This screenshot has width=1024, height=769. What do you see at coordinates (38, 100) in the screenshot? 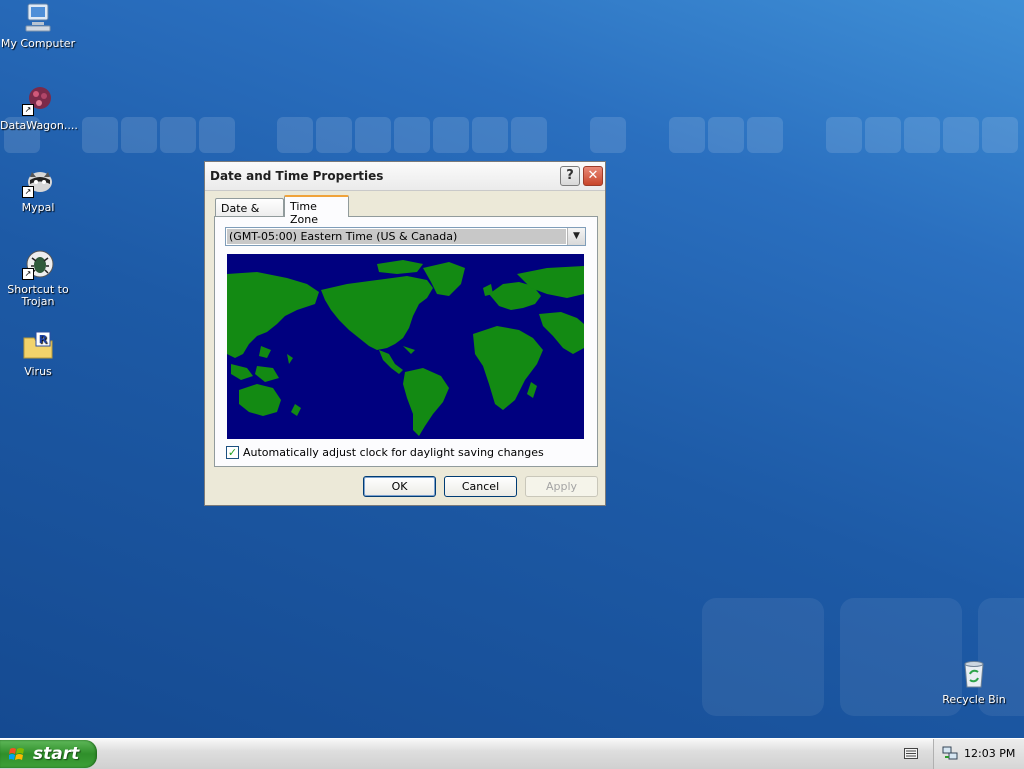
I see `datawagon-shortcut-icon: ↗` at bounding box center [38, 100].